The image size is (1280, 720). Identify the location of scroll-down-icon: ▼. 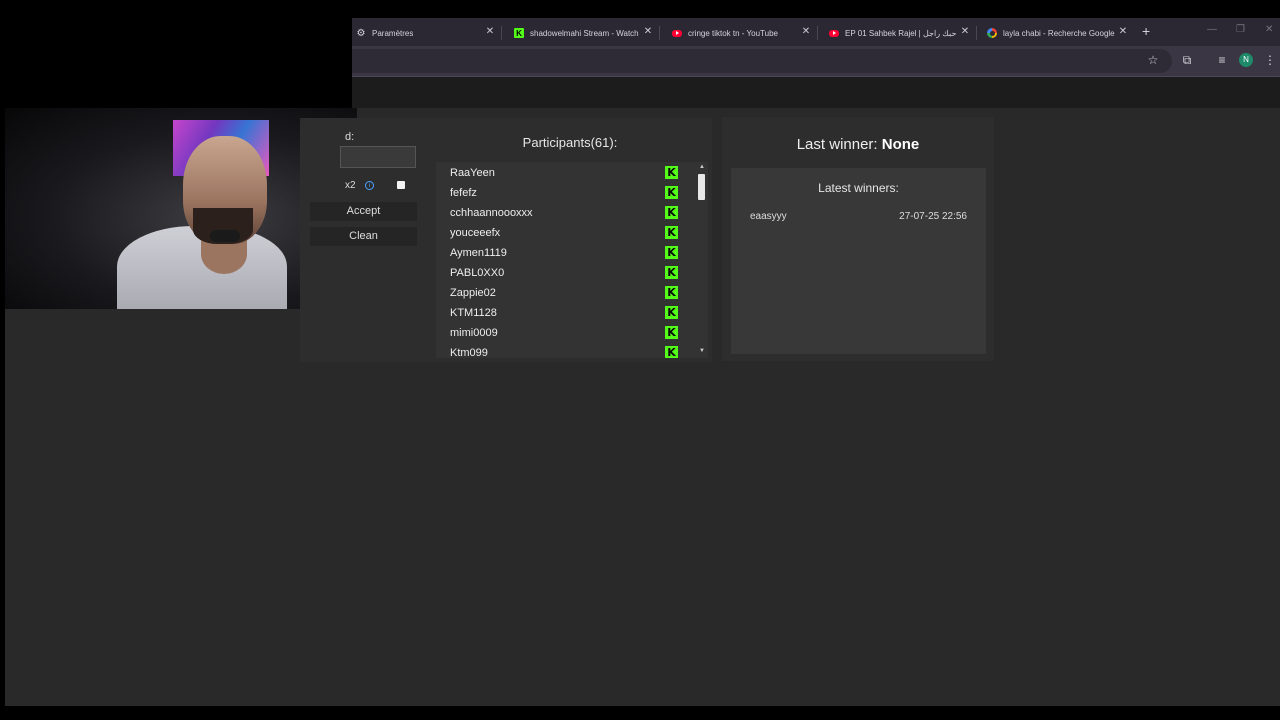
(702, 351).